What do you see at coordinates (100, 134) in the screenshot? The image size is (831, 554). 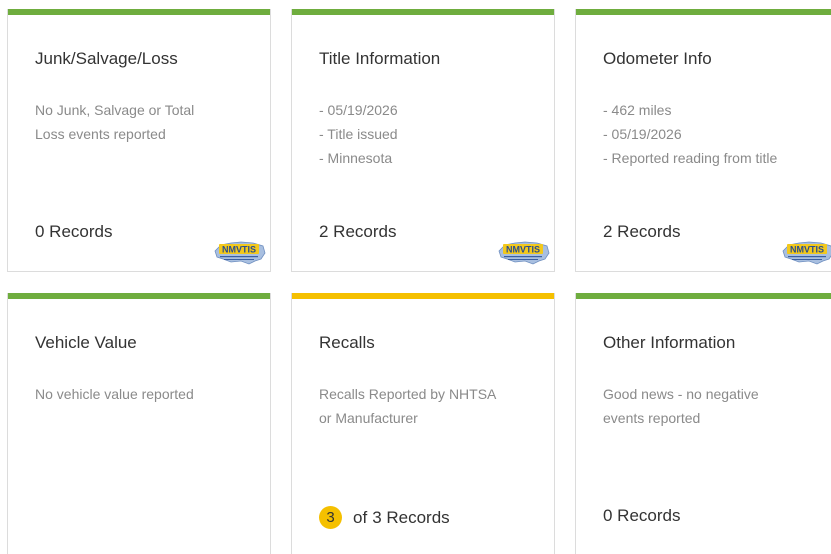 I see `card-description-line: Loss events reported` at bounding box center [100, 134].